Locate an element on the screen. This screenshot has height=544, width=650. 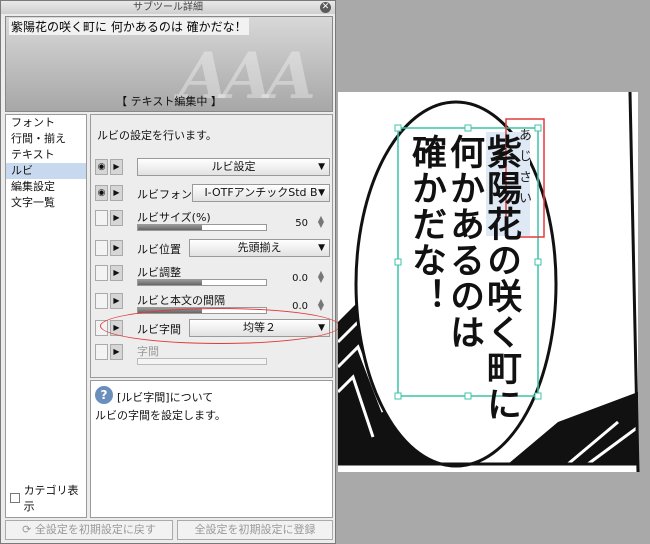
help-title: [ルビ字間]について is located at coordinates (165, 397).